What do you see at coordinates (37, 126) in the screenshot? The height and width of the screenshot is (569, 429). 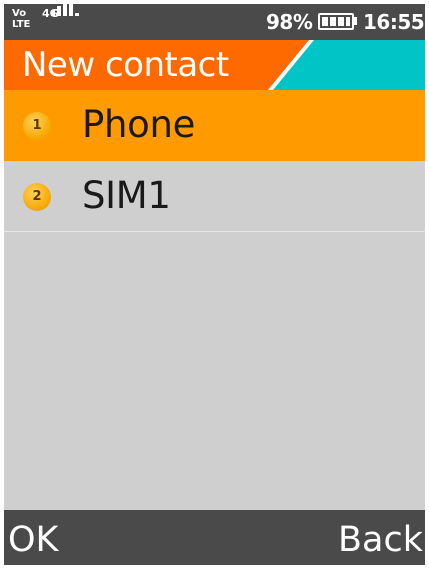 I see `number-one-icon: 1` at bounding box center [37, 126].